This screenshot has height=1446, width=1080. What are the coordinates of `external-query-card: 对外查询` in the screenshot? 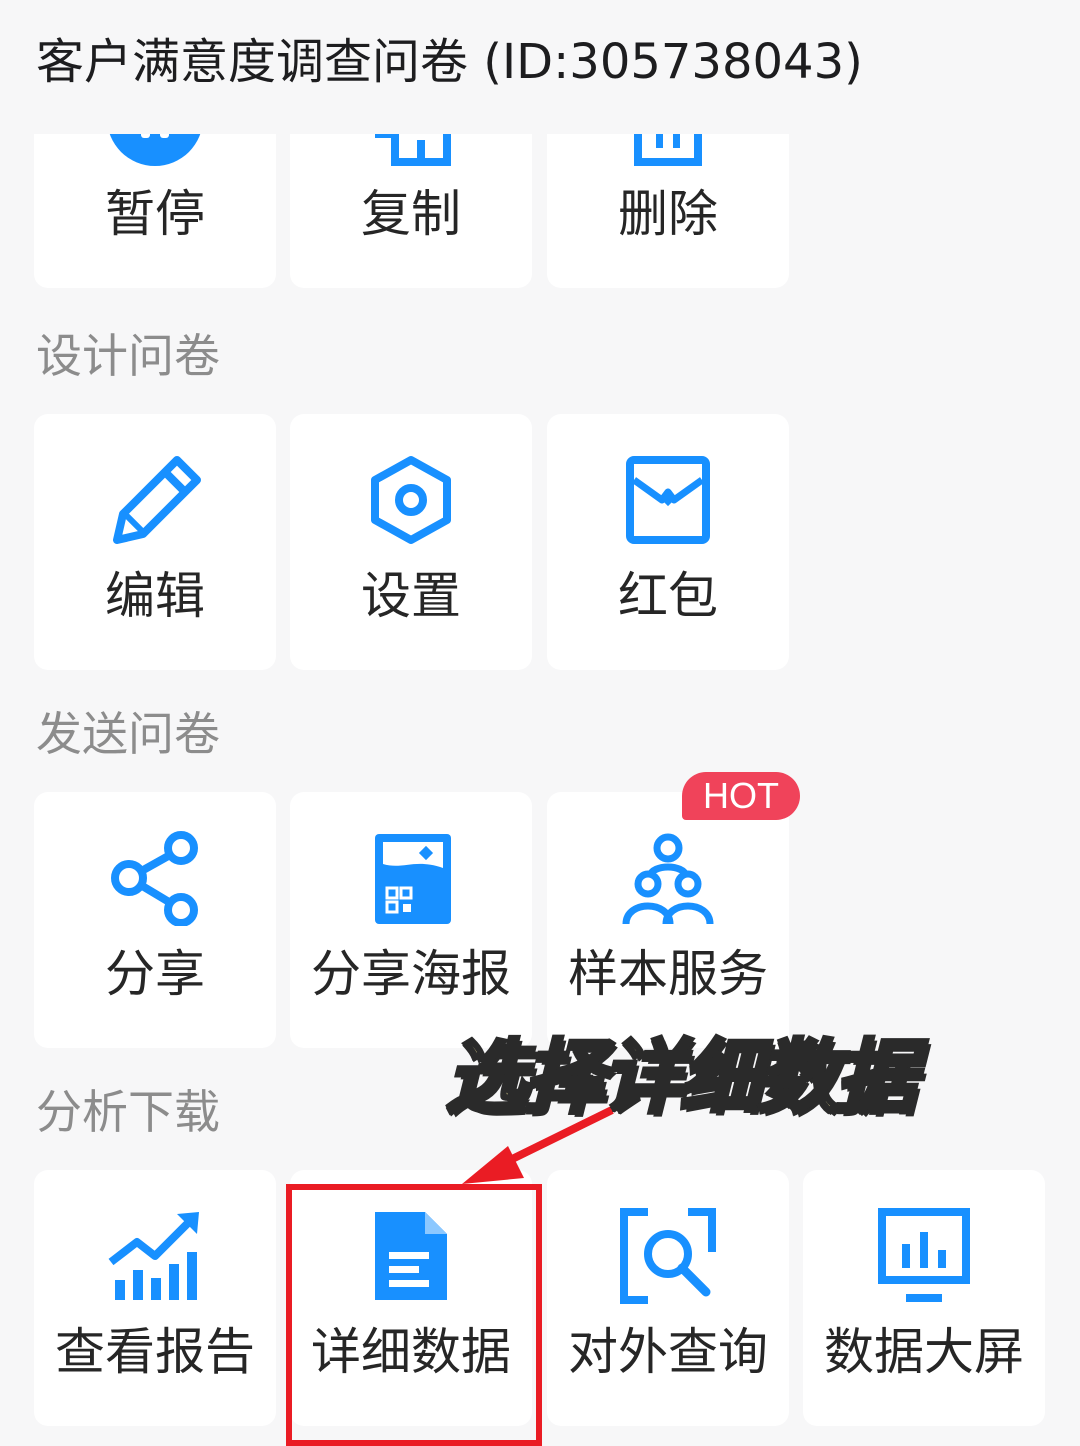 It's located at (668, 1298).